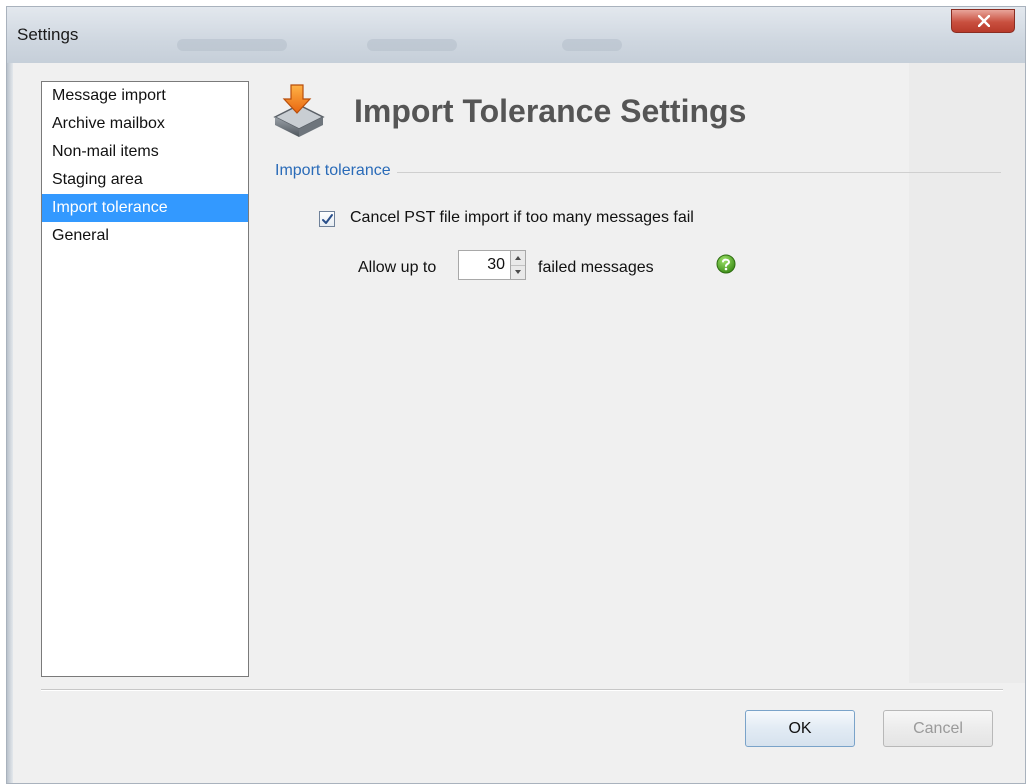  What do you see at coordinates (145, 236) in the screenshot?
I see `sidebar-item-general: General` at bounding box center [145, 236].